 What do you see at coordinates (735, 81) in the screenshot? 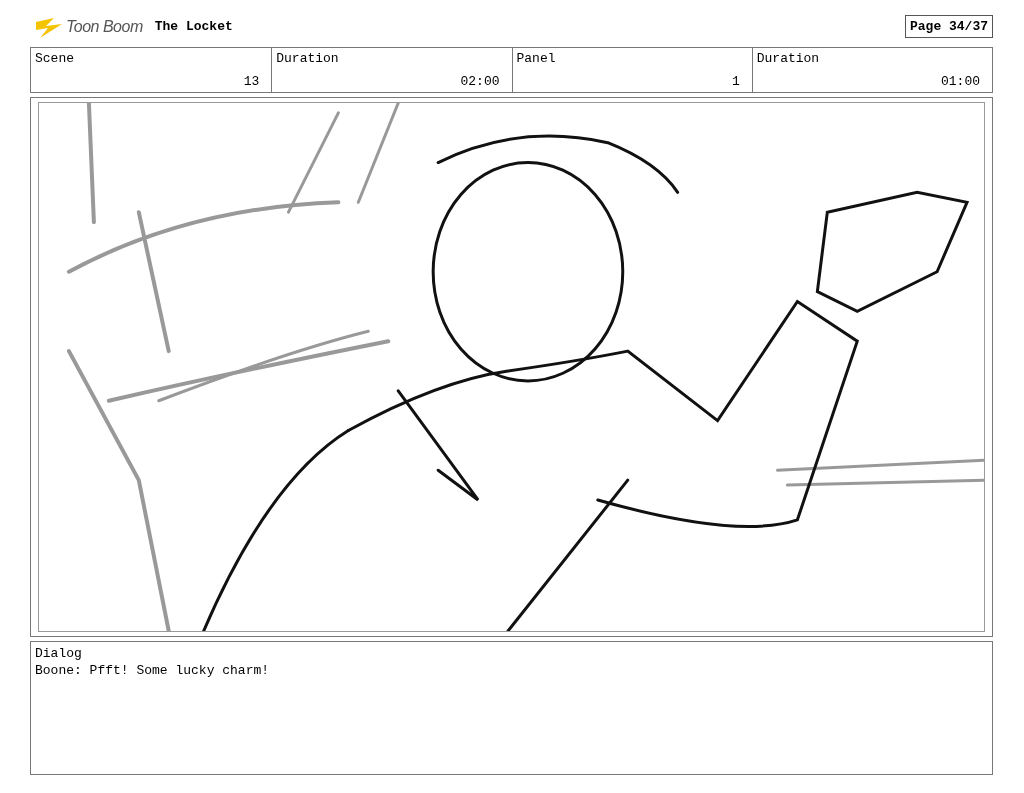
I see `field-value: 1` at bounding box center [735, 81].